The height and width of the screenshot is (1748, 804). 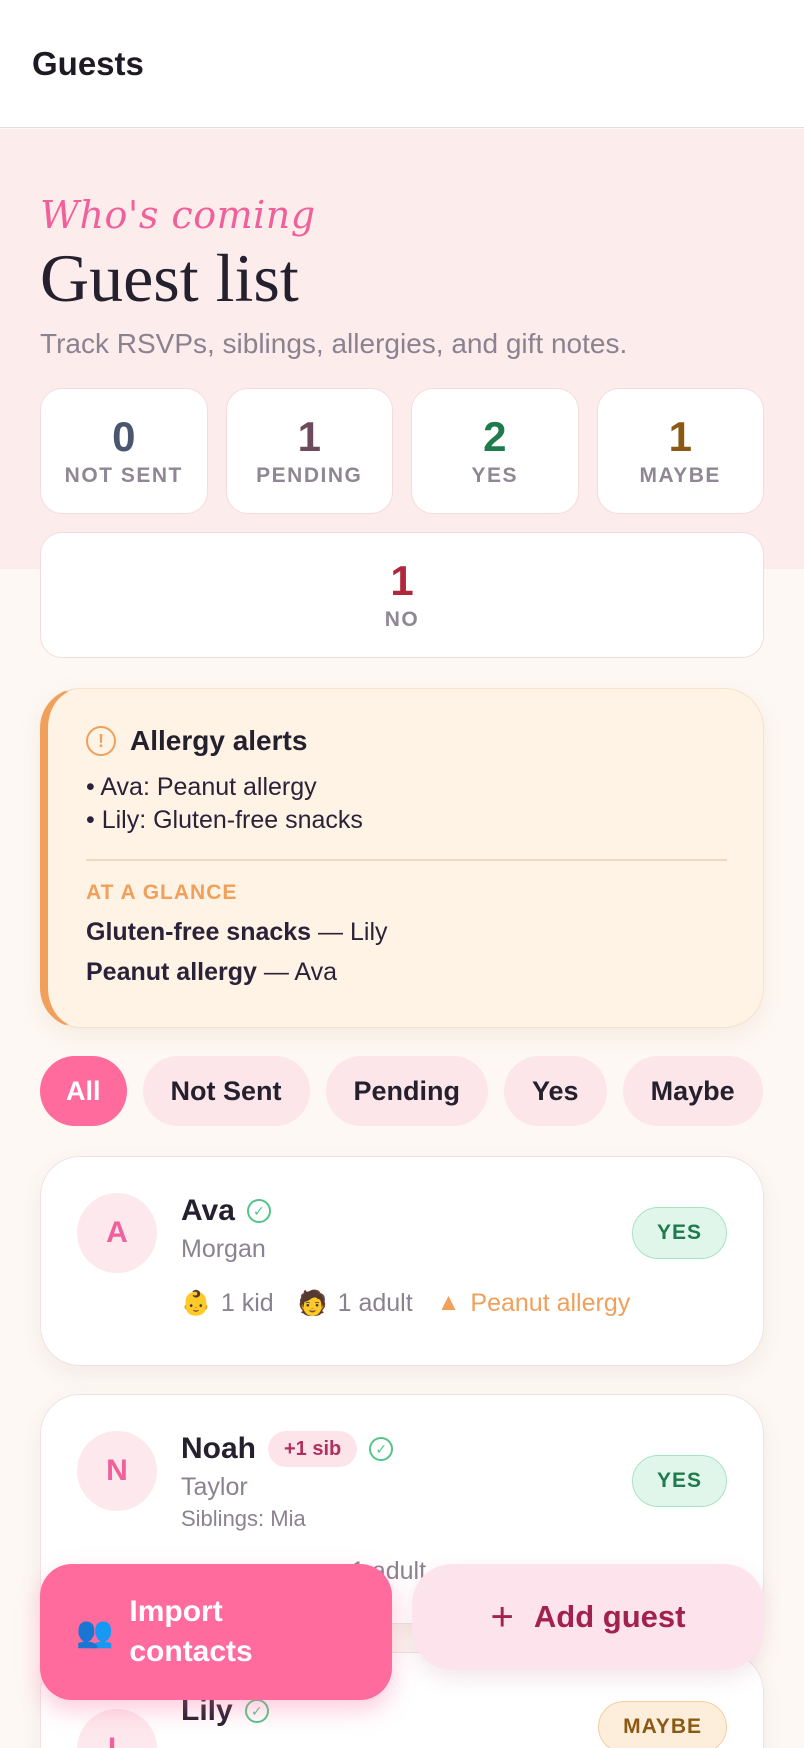 What do you see at coordinates (208, 1211) in the screenshot?
I see `guest-first-name: Ava` at bounding box center [208, 1211].